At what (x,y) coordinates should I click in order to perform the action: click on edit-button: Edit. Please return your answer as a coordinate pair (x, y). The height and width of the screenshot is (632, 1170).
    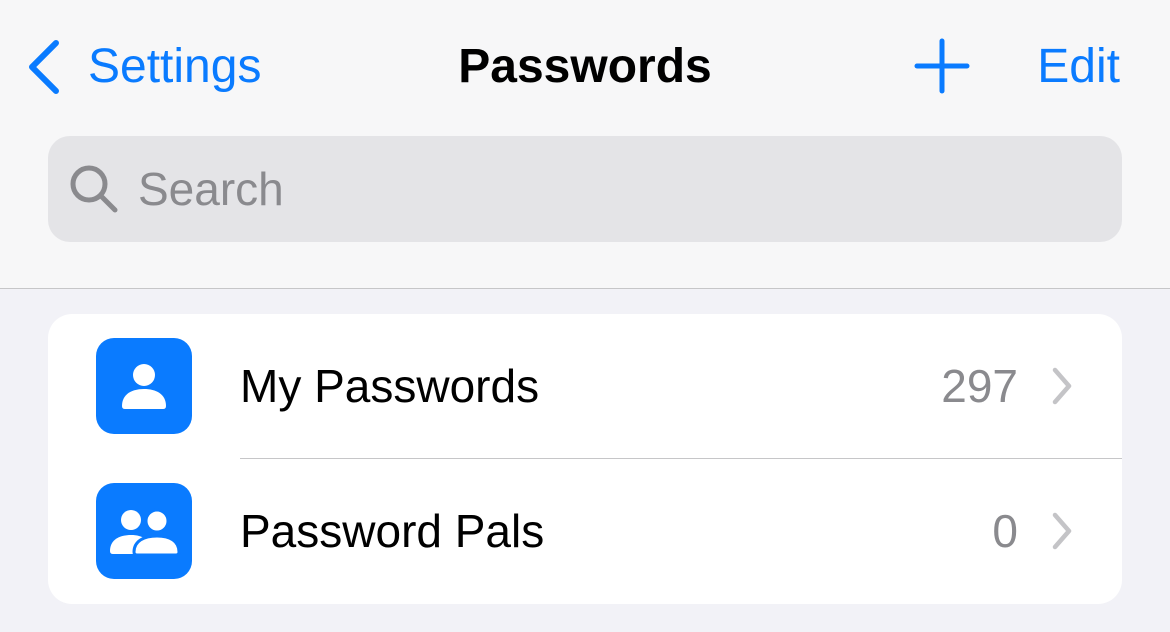
    Looking at the image, I should click on (1078, 67).